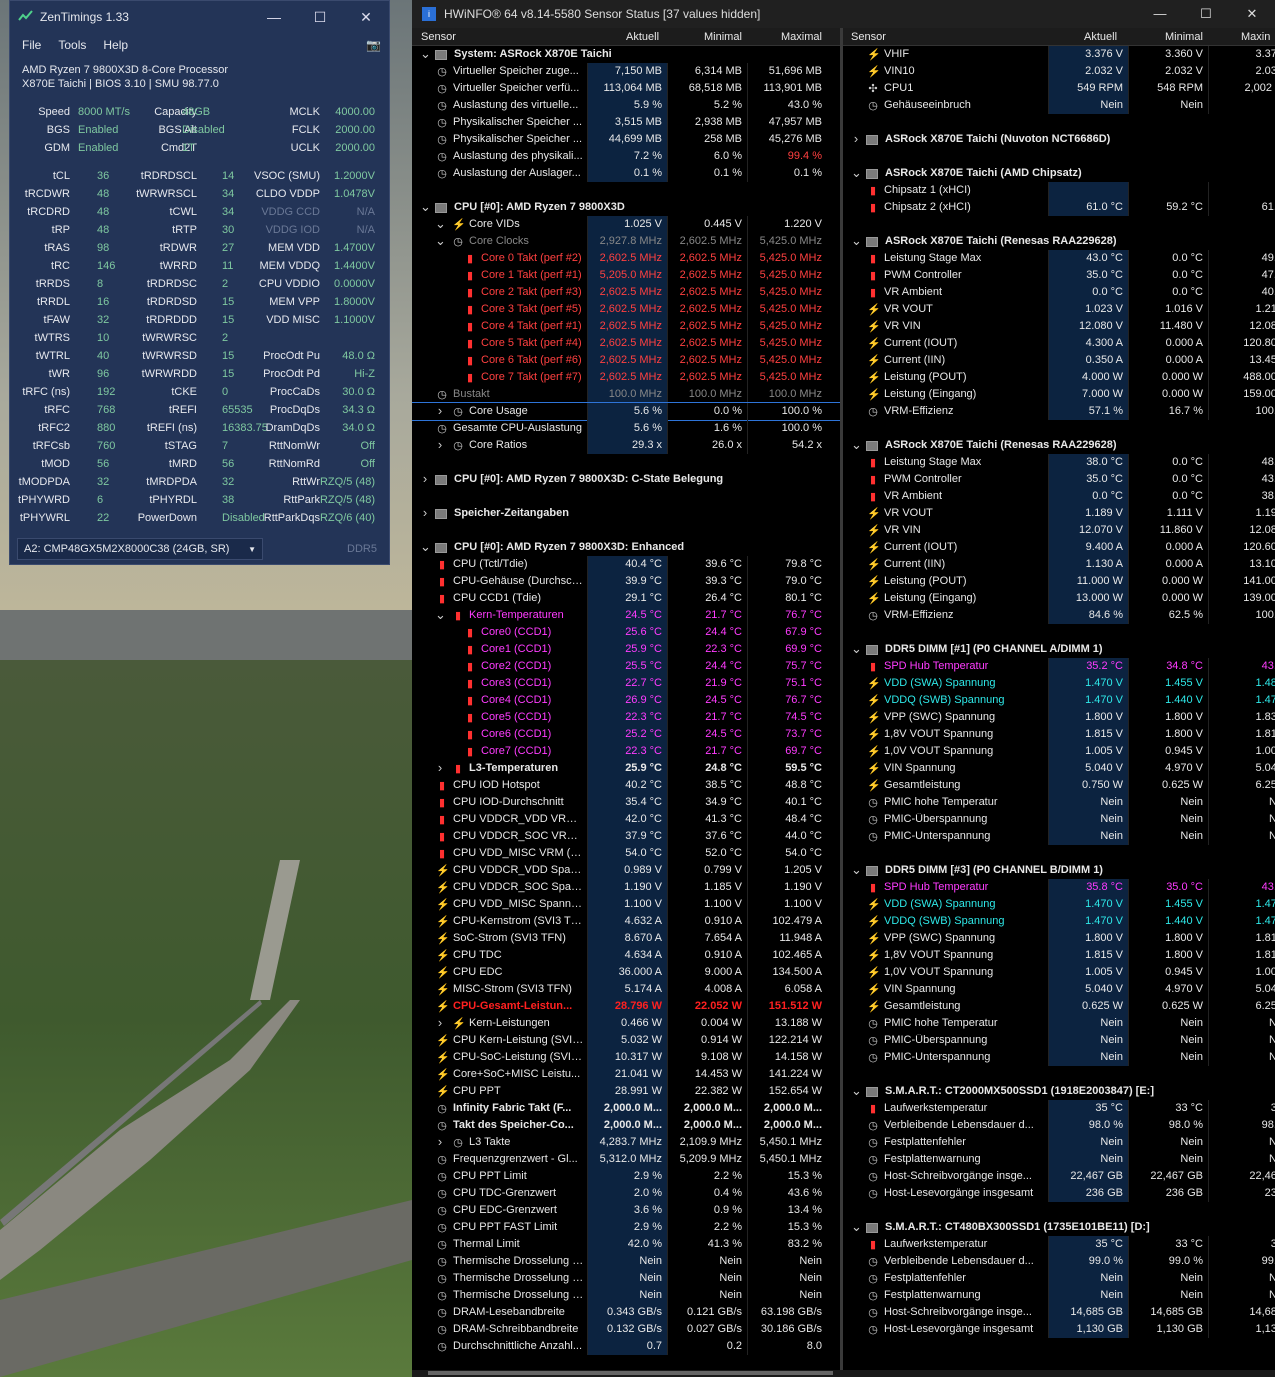  What do you see at coordinates (1059, 309) in the screenshot?
I see `sensor-row: ⚡VR VOUT 1.023 V1.016 V1.212` at bounding box center [1059, 309].